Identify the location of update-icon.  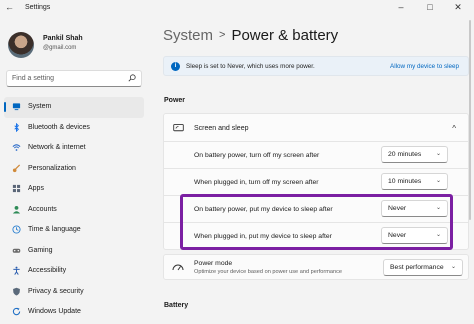
(16, 311).